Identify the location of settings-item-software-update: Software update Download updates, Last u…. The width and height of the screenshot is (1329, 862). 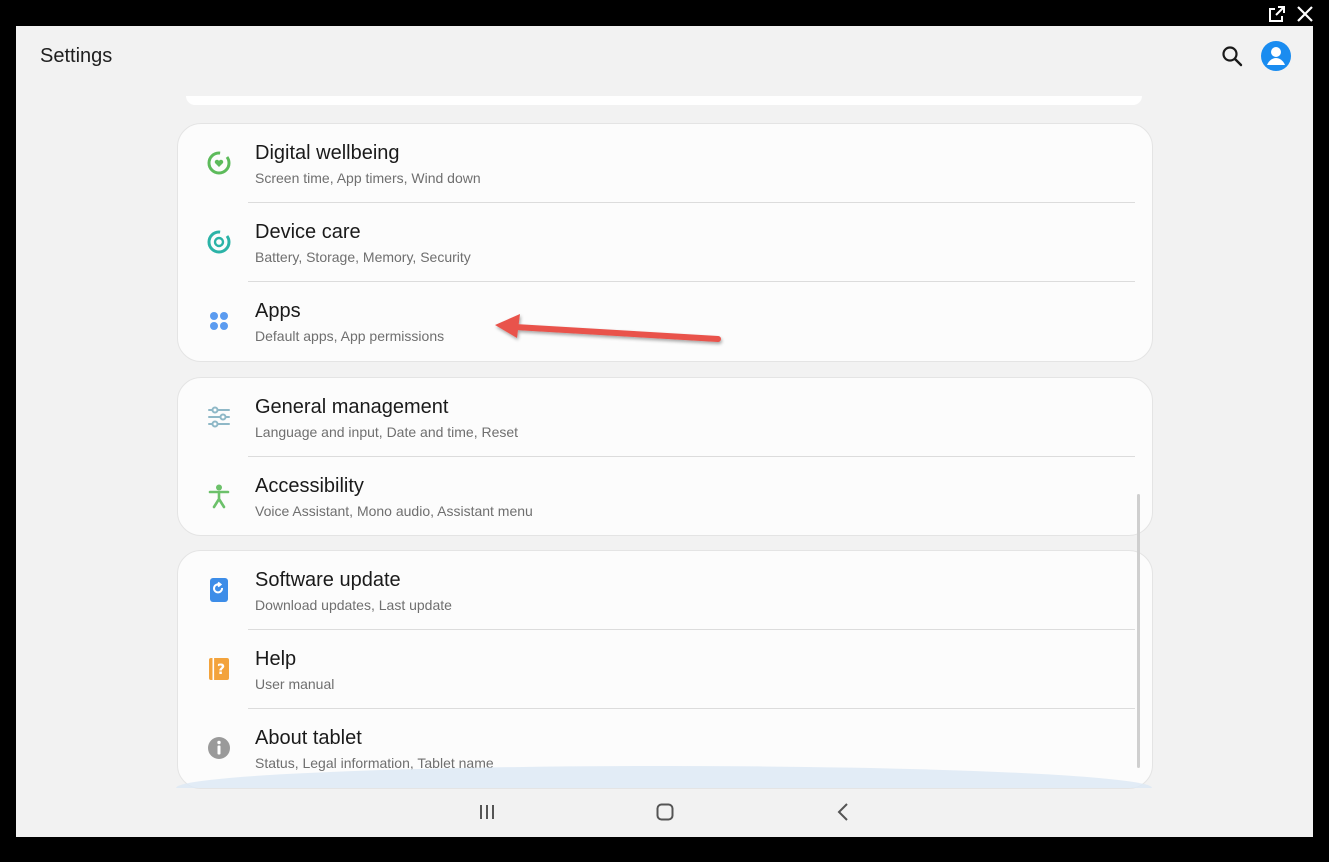
(665, 590).